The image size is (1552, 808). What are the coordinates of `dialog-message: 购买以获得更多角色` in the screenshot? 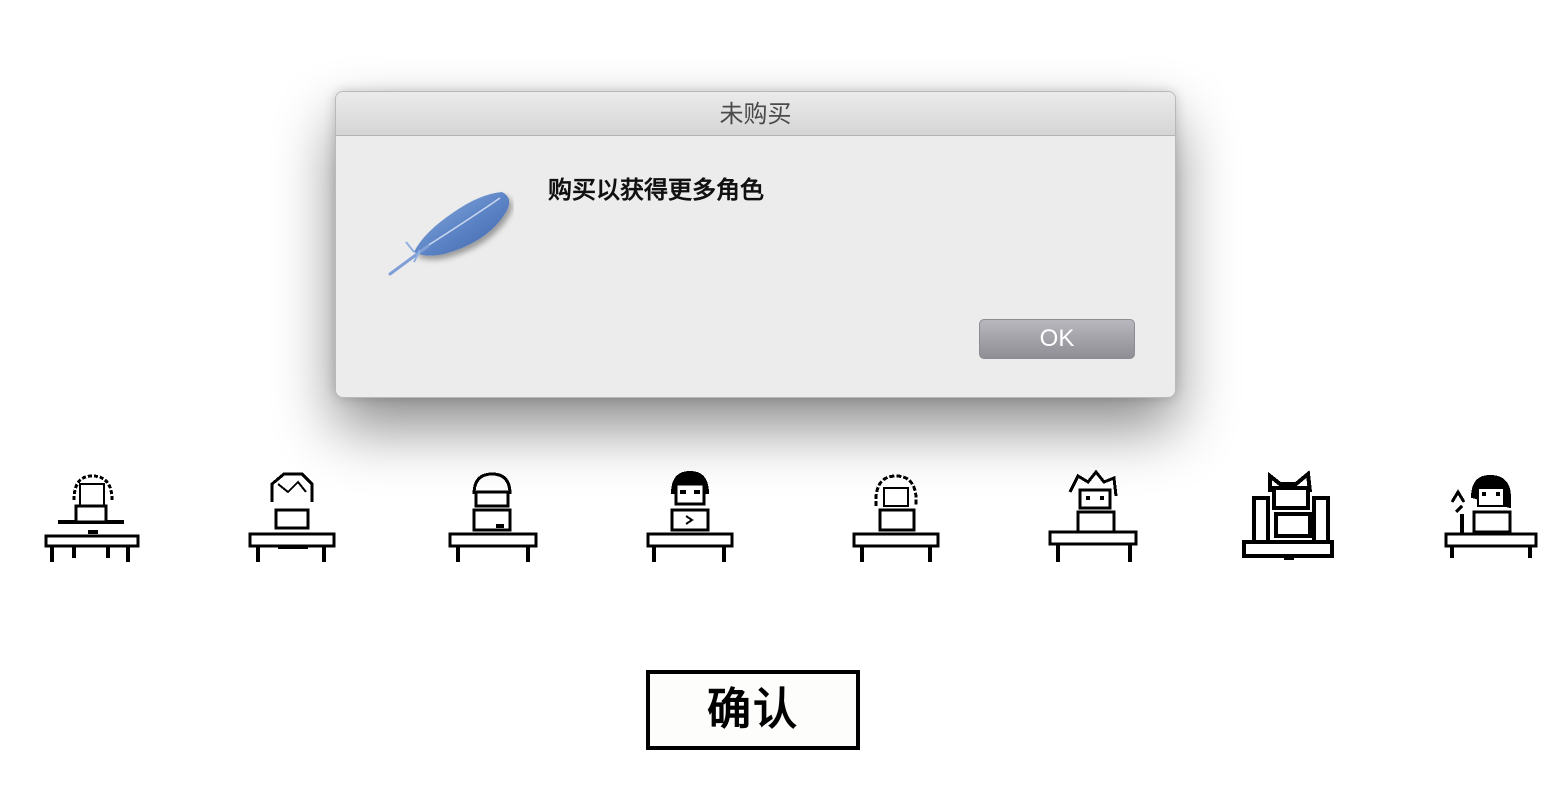 It's located at (656, 190).